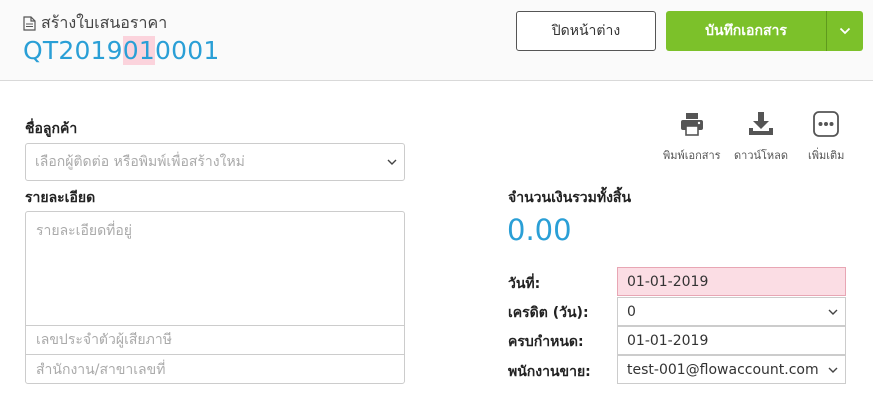  I want to click on details-label: รายละเอียด, so click(60, 198).